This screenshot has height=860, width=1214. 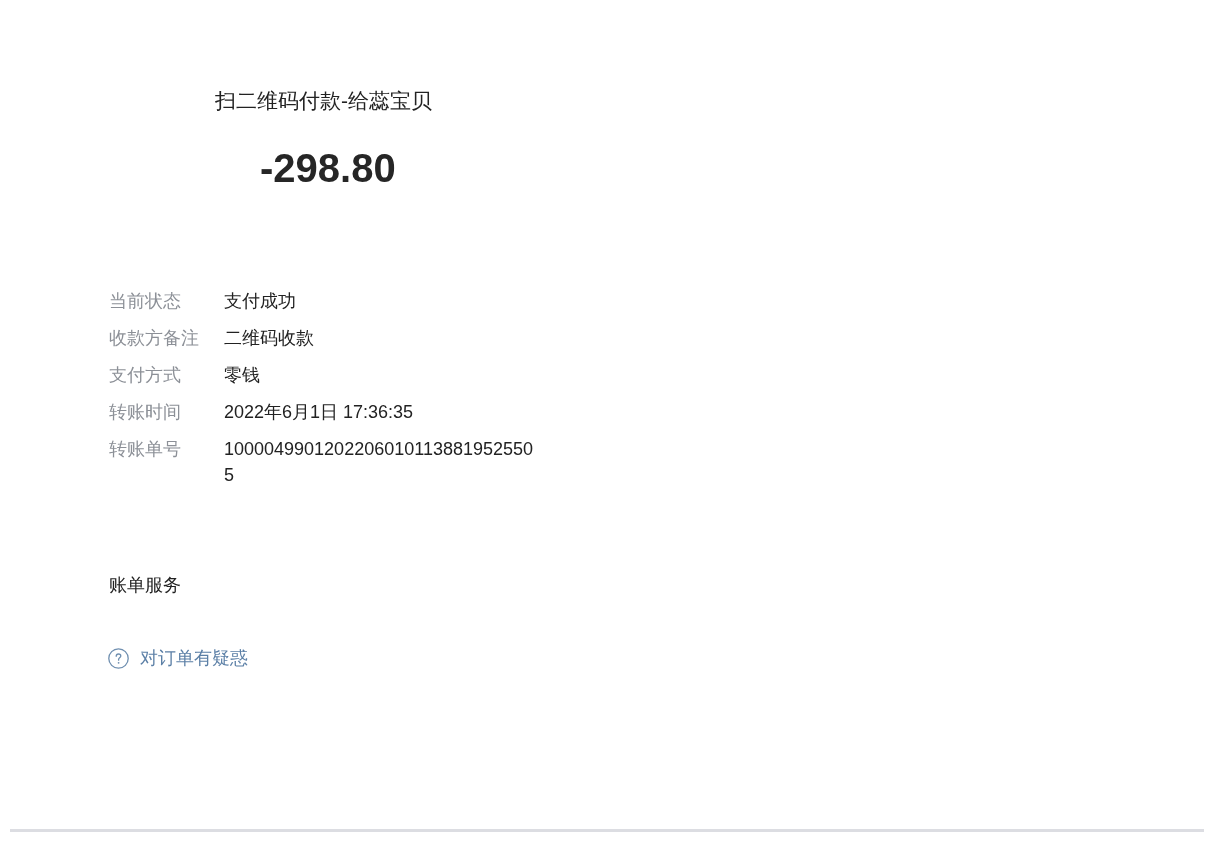 What do you see at coordinates (242, 375) in the screenshot?
I see `detail-value: 零钱` at bounding box center [242, 375].